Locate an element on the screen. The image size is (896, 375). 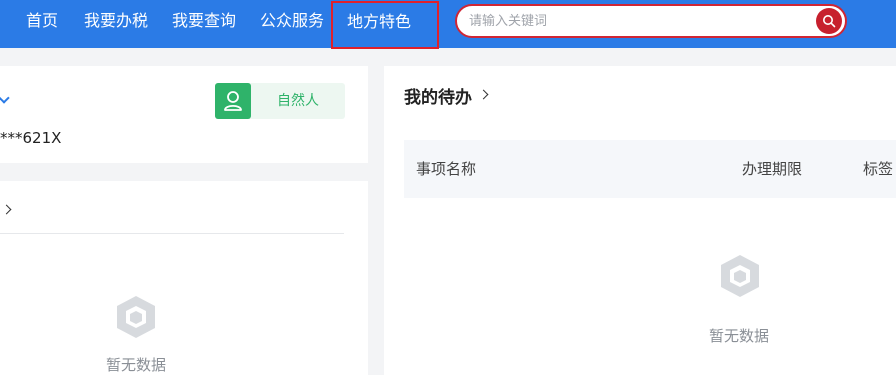
top-navigation-bar: 首页 我要办税 我要查询 公众服务 地方特色 is located at coordinates (448, 24).